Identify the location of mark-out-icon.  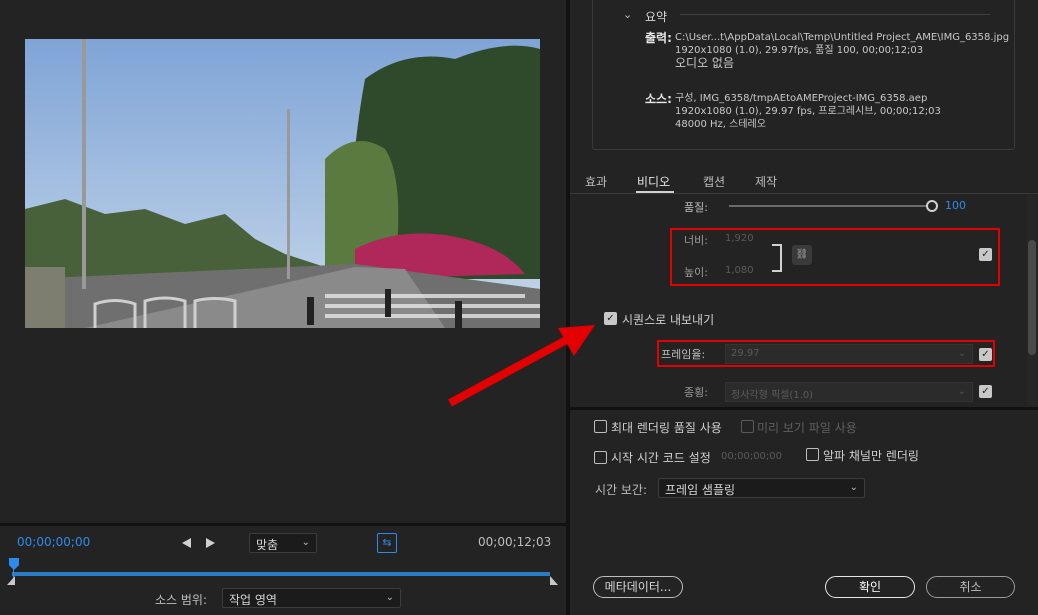
(210, 543).